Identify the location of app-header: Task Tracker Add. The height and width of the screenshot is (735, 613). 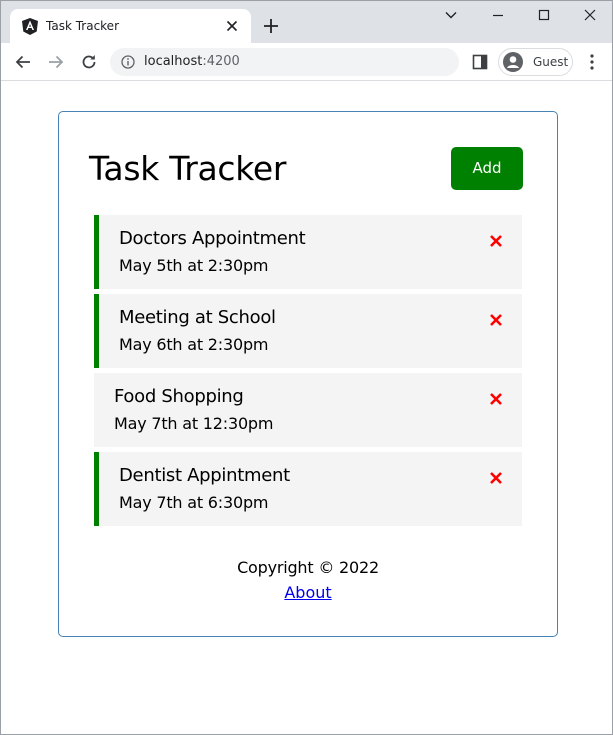
(308, 162).